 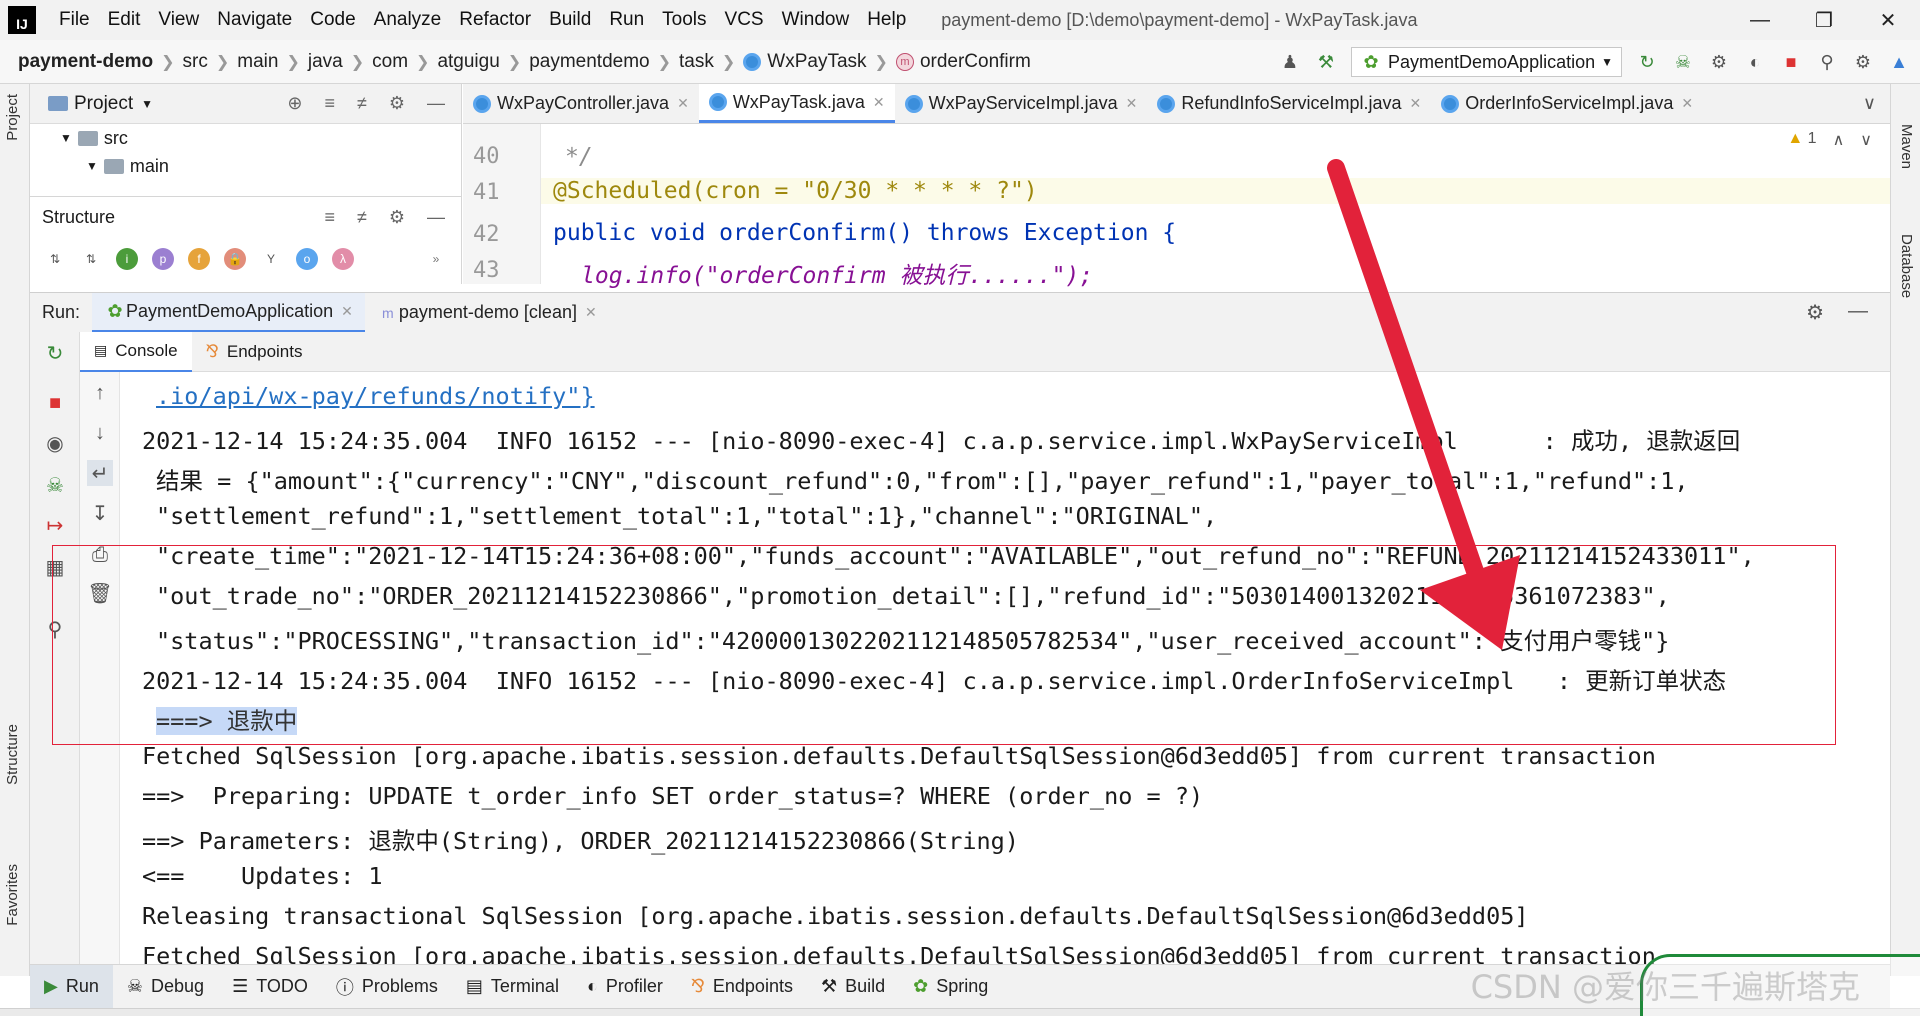 I want to click on soft-wrap-icon: ↵, so click(x=100, y=473).